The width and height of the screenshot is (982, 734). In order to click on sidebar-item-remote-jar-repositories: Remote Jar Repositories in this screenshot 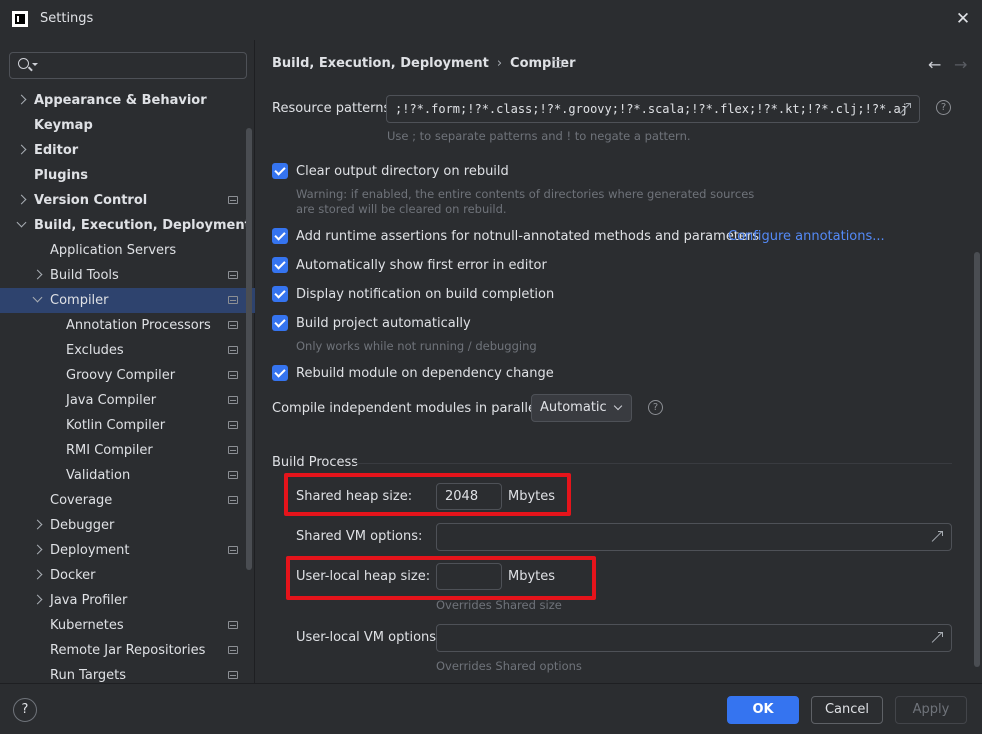, I will do `click(127, 650)`.